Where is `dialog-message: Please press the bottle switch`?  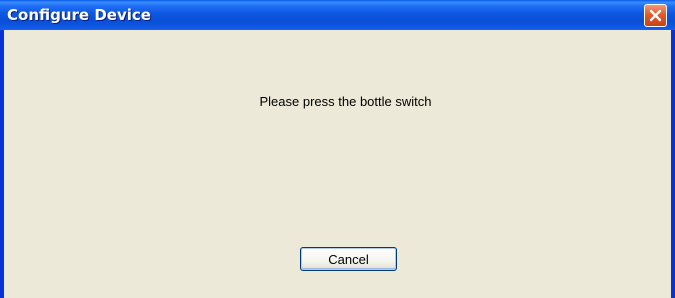
dialog-message: Please press the bottle switch is located at coordinates (345, 101).